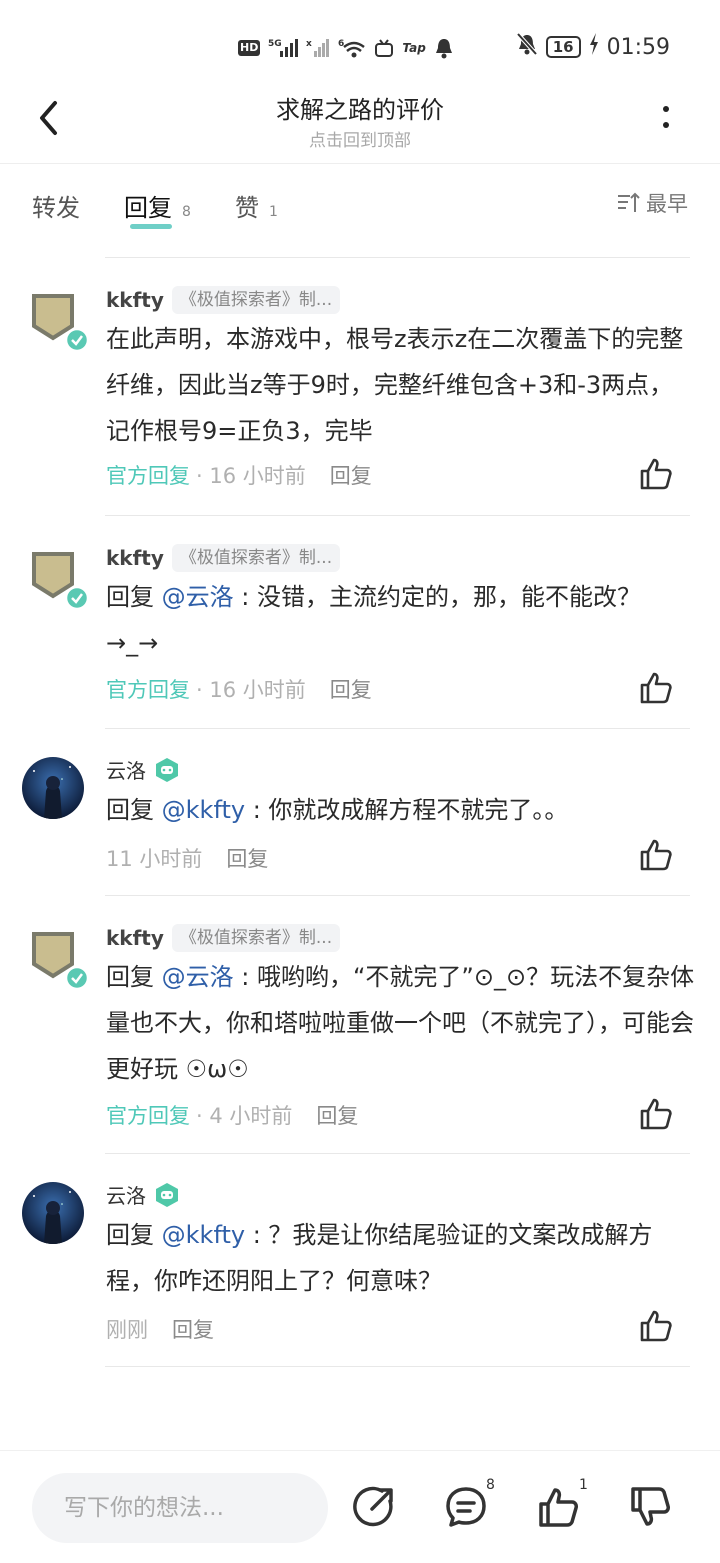 This screenshot has width=720, height=1563. I want to click on sort-button: 最早, so click(652, 203).